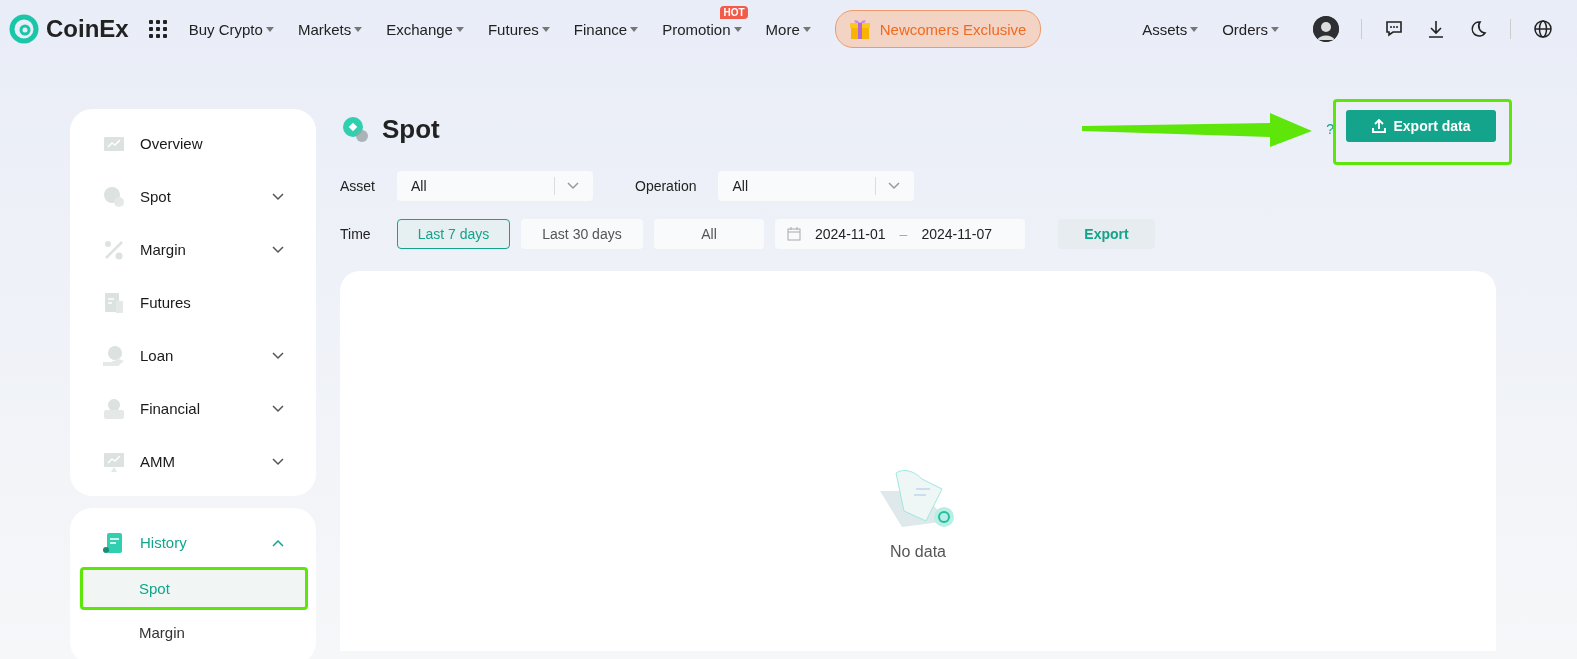 Image resolution: width=1577 pixels, height=659 pixels. I want to click on nav-menu-item: Orders, so click(1250, 29).